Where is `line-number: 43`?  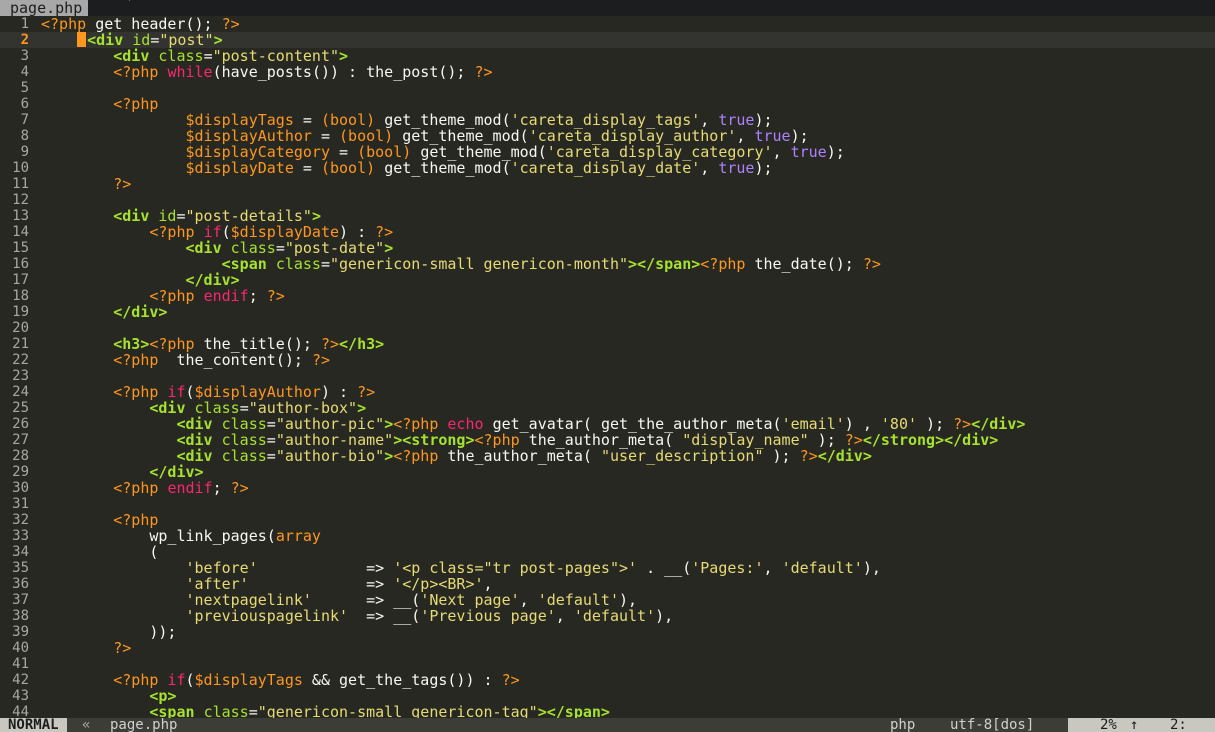 line-number: 43 is located at coordinates (20, 696).